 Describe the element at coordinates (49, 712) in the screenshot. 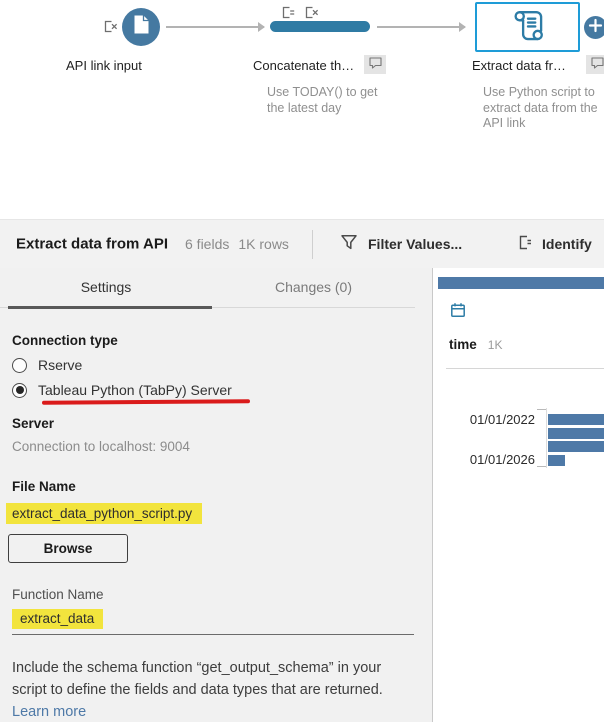

I see `learn-more-link: Learn more` at that location.